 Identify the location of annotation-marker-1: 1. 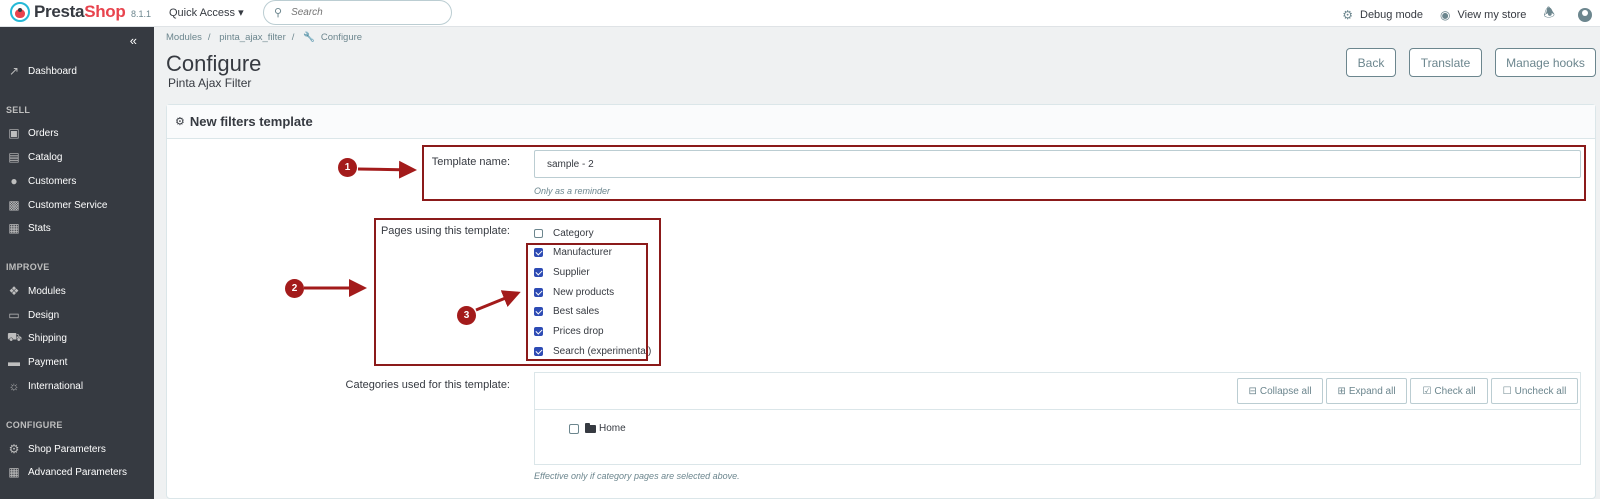
(347, 167).